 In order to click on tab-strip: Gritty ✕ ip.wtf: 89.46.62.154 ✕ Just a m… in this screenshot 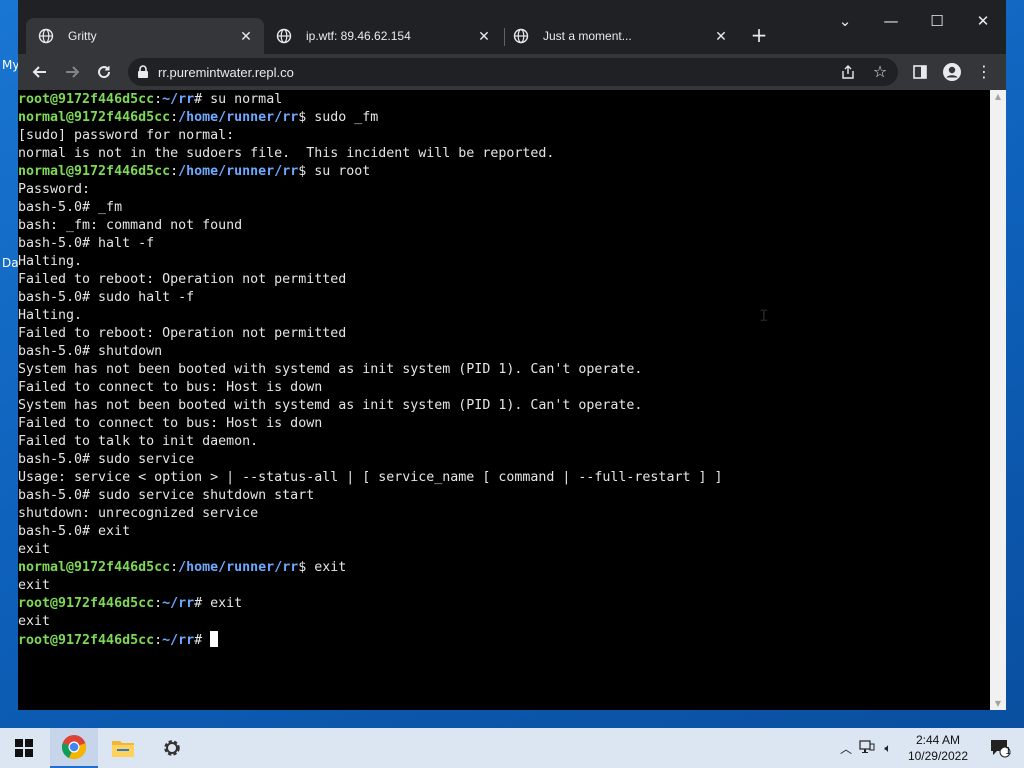, I will do `click(512, 27)`.